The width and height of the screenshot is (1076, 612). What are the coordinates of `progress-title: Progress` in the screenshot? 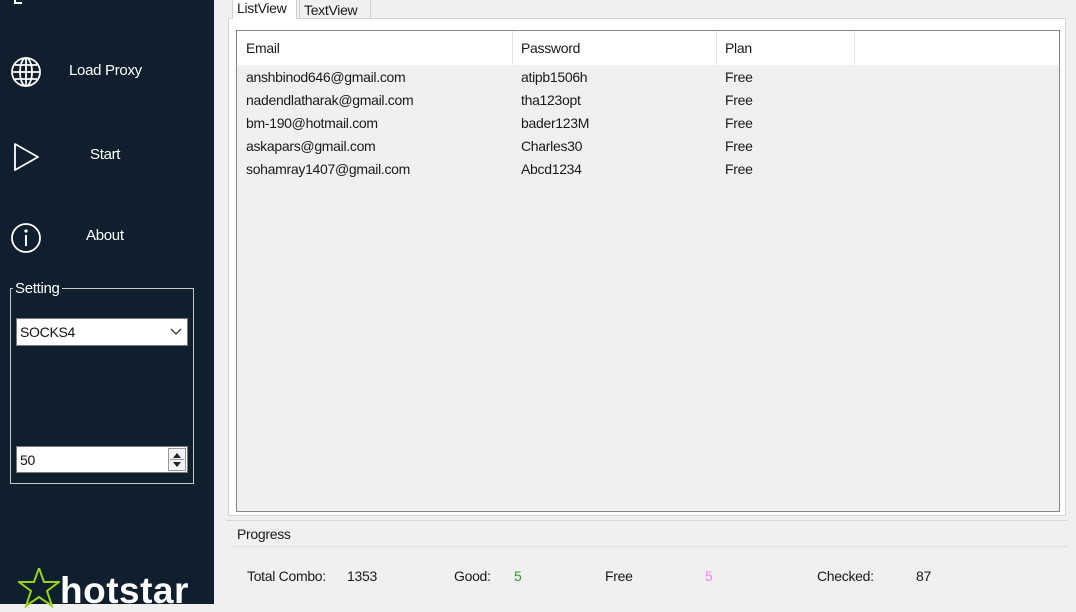 It's located at (265, 534).